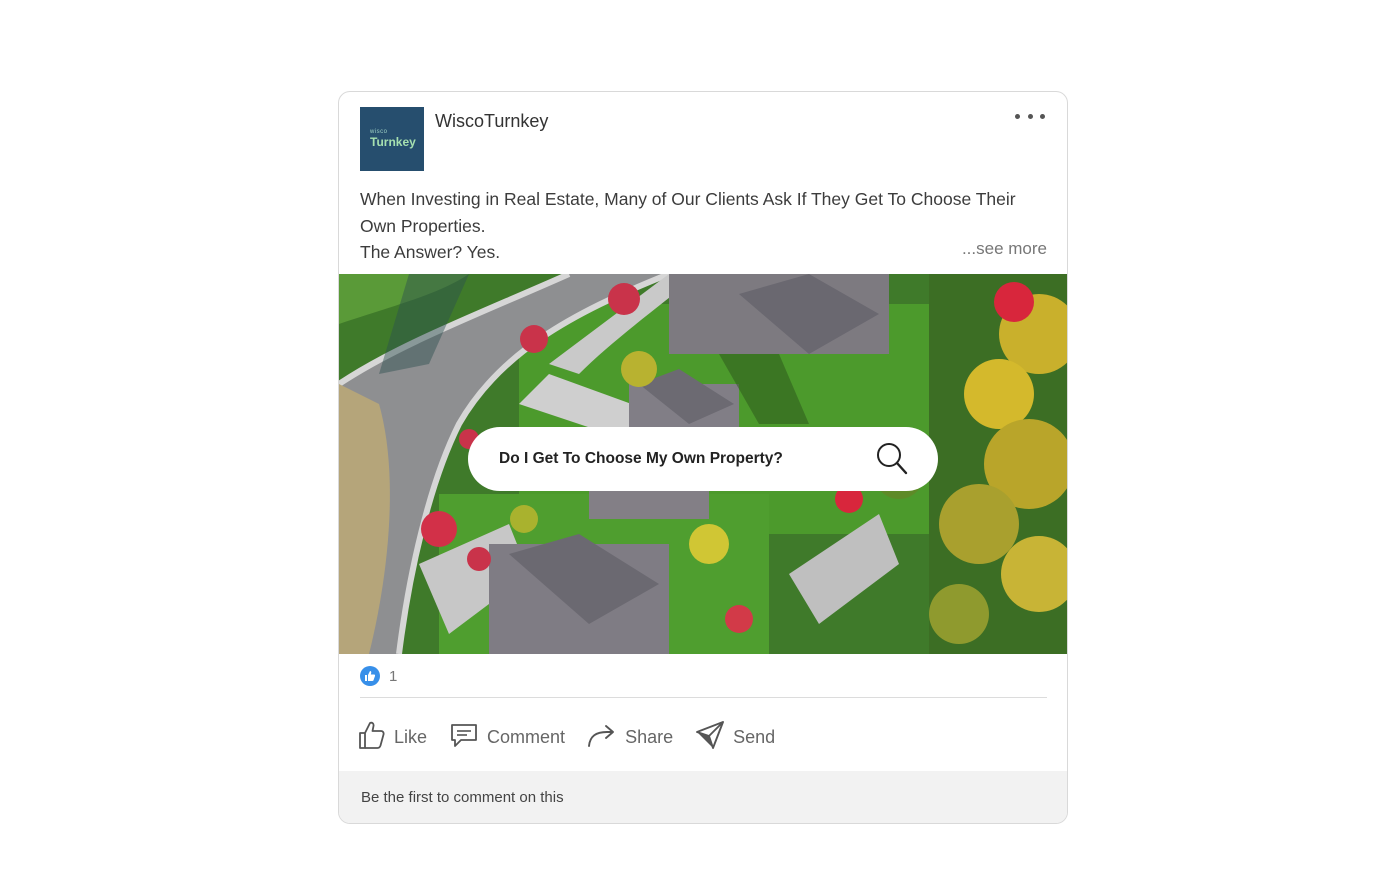 This screenshot has width=1400, height=880. I want to click on search-icon, so click(892, 459).